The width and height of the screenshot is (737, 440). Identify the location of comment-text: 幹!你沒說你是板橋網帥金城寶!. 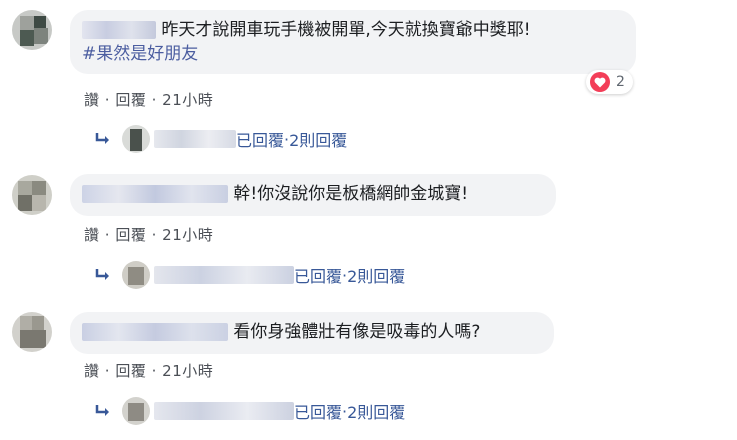
(351, 194).